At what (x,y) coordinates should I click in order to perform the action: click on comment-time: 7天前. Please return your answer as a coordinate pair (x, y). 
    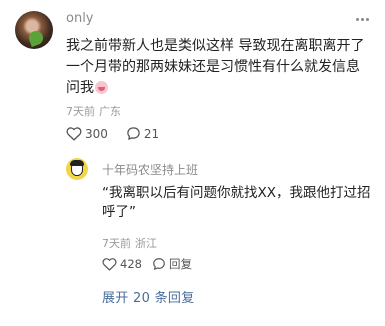
    Looking at the image, I should click on (80, 111).